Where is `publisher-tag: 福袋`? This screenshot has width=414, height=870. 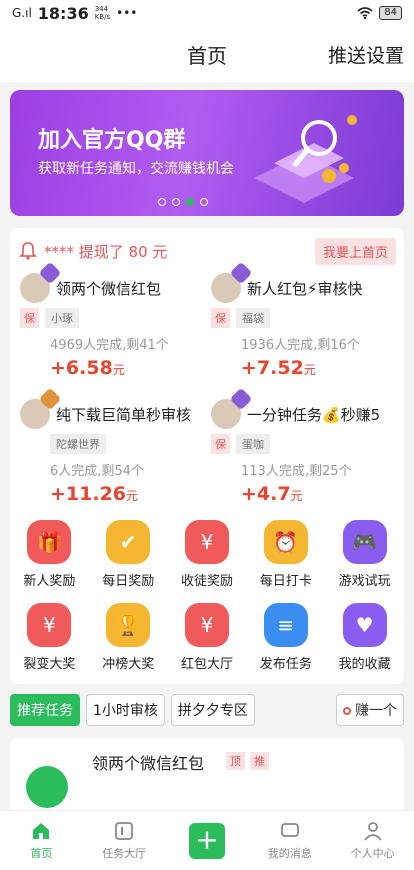
publisher-tag: 福袋 is located at coordinates (253, 318).